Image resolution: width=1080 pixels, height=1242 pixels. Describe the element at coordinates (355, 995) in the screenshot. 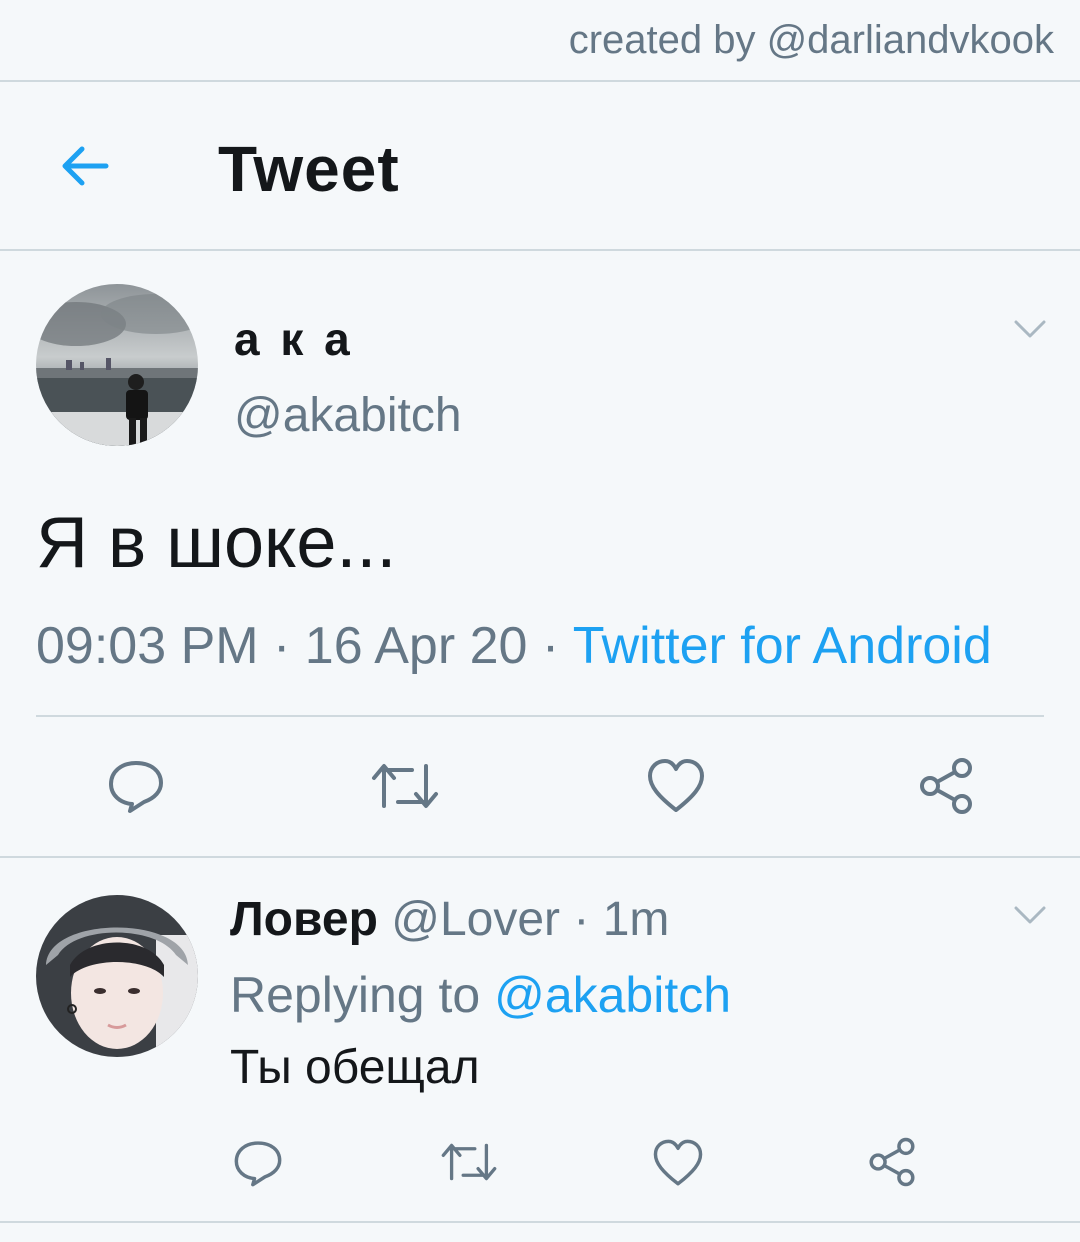

I see `replying-to-prefix: Replying to` at that location.